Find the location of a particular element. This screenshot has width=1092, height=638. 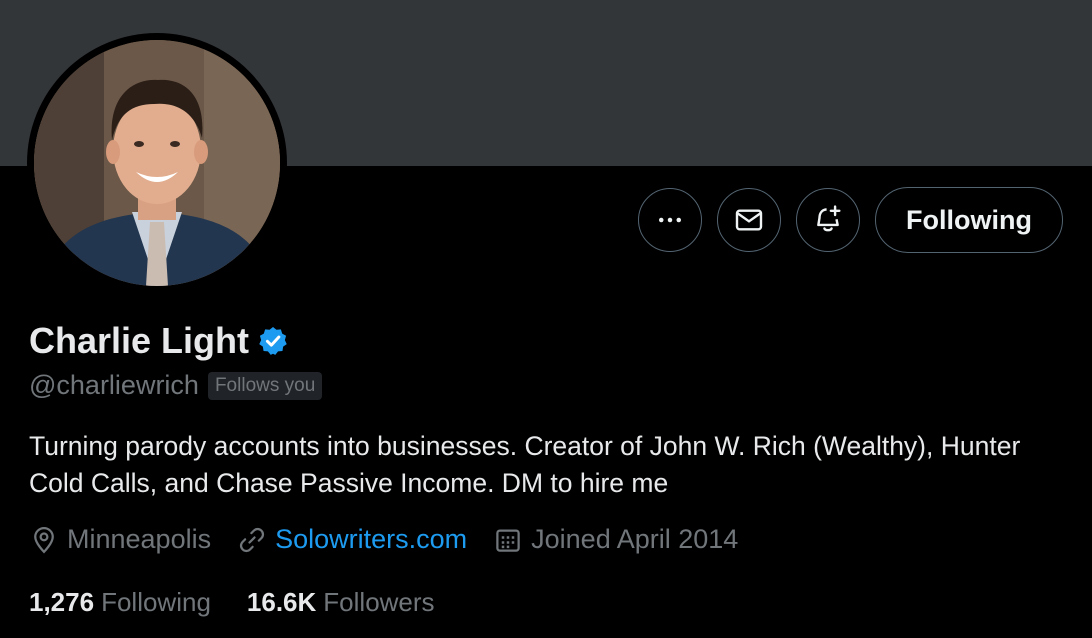

avatar is located at coordinates (157, 163).